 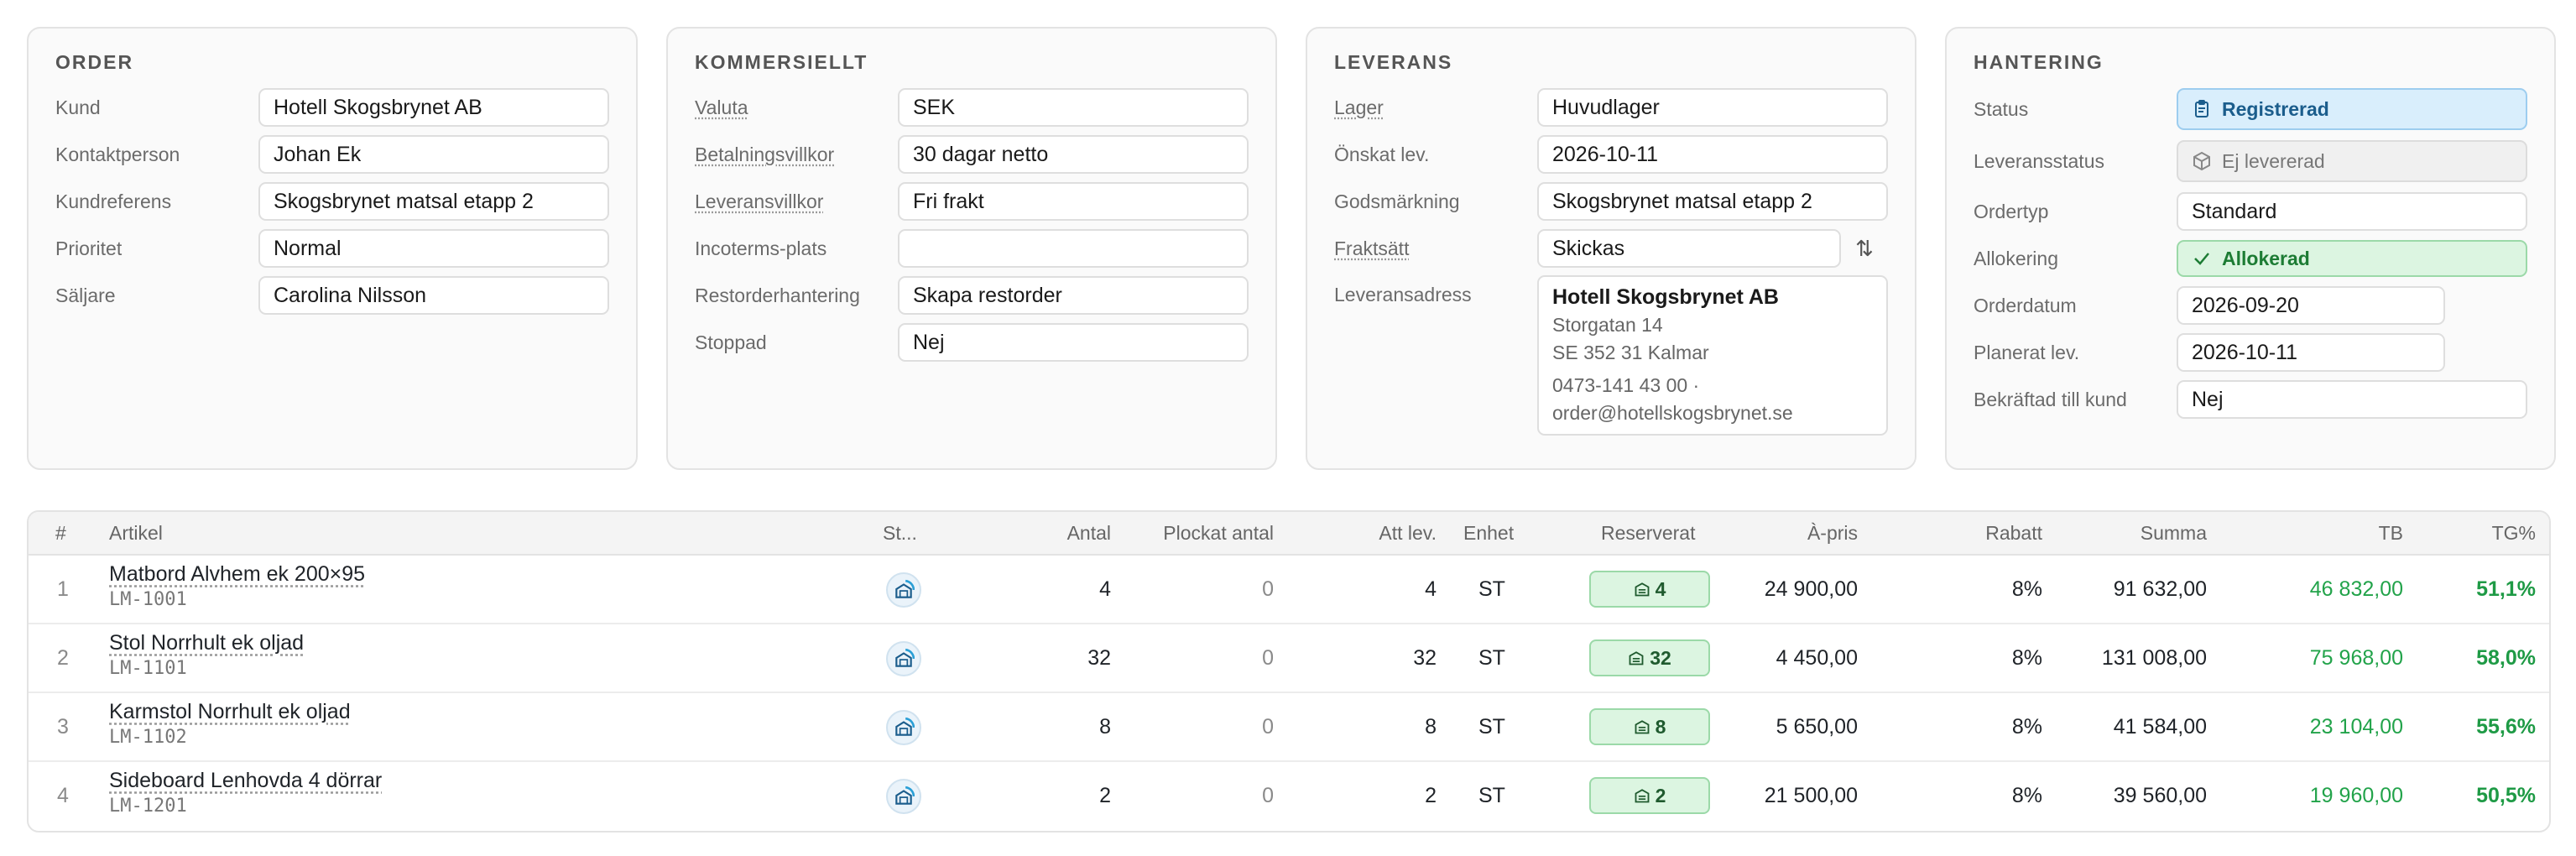 What do you see at coordinates (1491, 796) in the screenshot?
I see `unit-cell: ST` at bounding box center [1491, 796].